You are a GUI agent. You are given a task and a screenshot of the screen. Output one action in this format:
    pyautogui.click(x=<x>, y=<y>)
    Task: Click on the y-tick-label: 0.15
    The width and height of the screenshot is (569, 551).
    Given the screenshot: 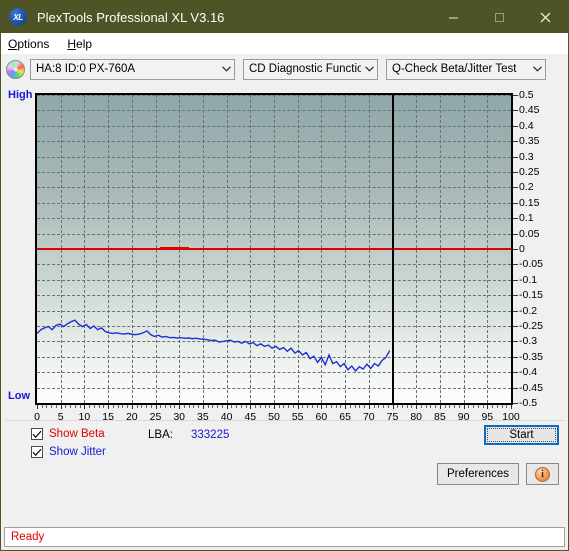 What is the action you would take?
    pyautogui.click(x=529, y=202)
    